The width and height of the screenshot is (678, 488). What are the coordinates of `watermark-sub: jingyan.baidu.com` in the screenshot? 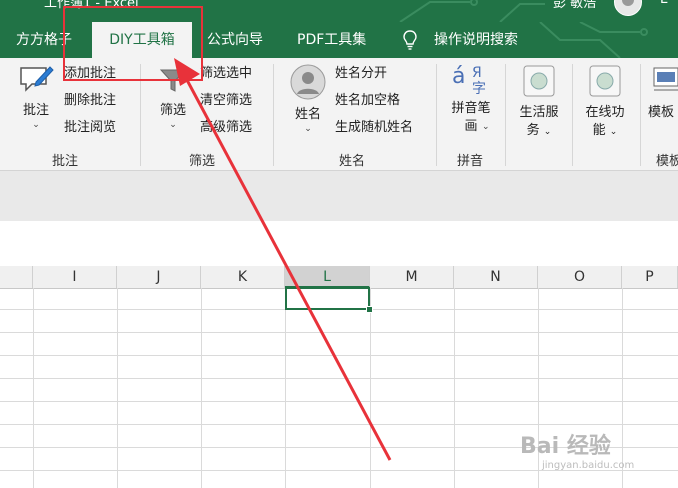 It's located at (588, 465).